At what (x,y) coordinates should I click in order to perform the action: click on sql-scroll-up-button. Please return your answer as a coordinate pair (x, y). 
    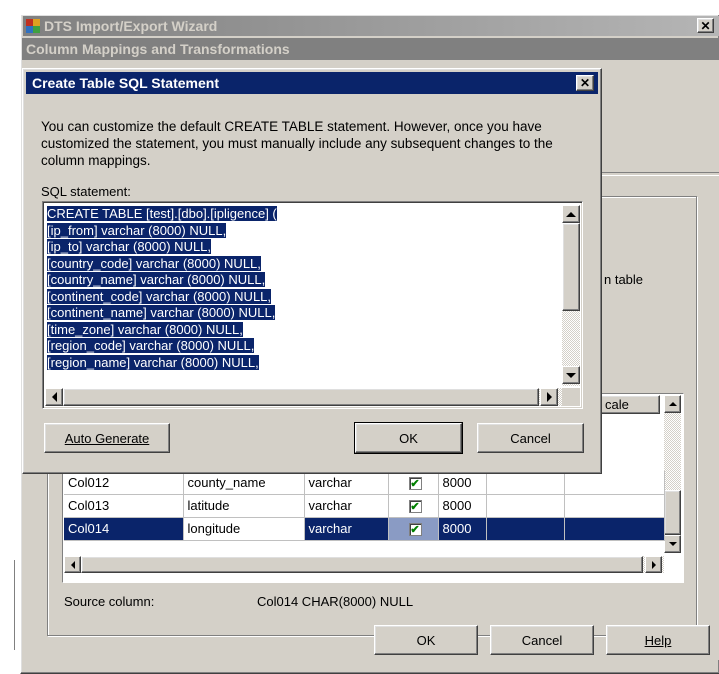
    Looking at the image, I should click on (571, 214).